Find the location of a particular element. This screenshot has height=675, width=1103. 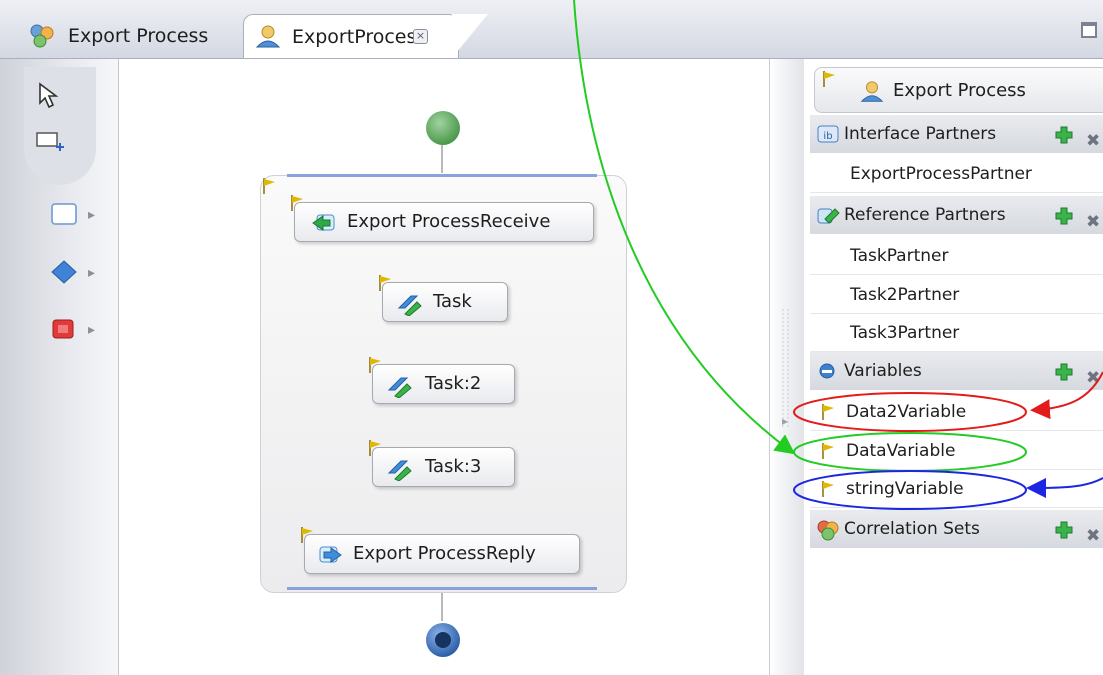

annotation-arrow-red is located at coordinates (1066, 395).